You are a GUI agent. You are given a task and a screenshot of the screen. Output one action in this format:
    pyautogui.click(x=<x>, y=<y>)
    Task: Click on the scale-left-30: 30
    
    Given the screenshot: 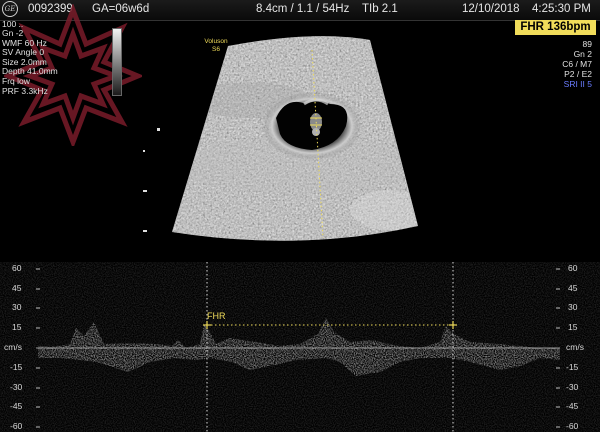 What is the action you would take?
    pyautogui.click(x=17, y=307)
    